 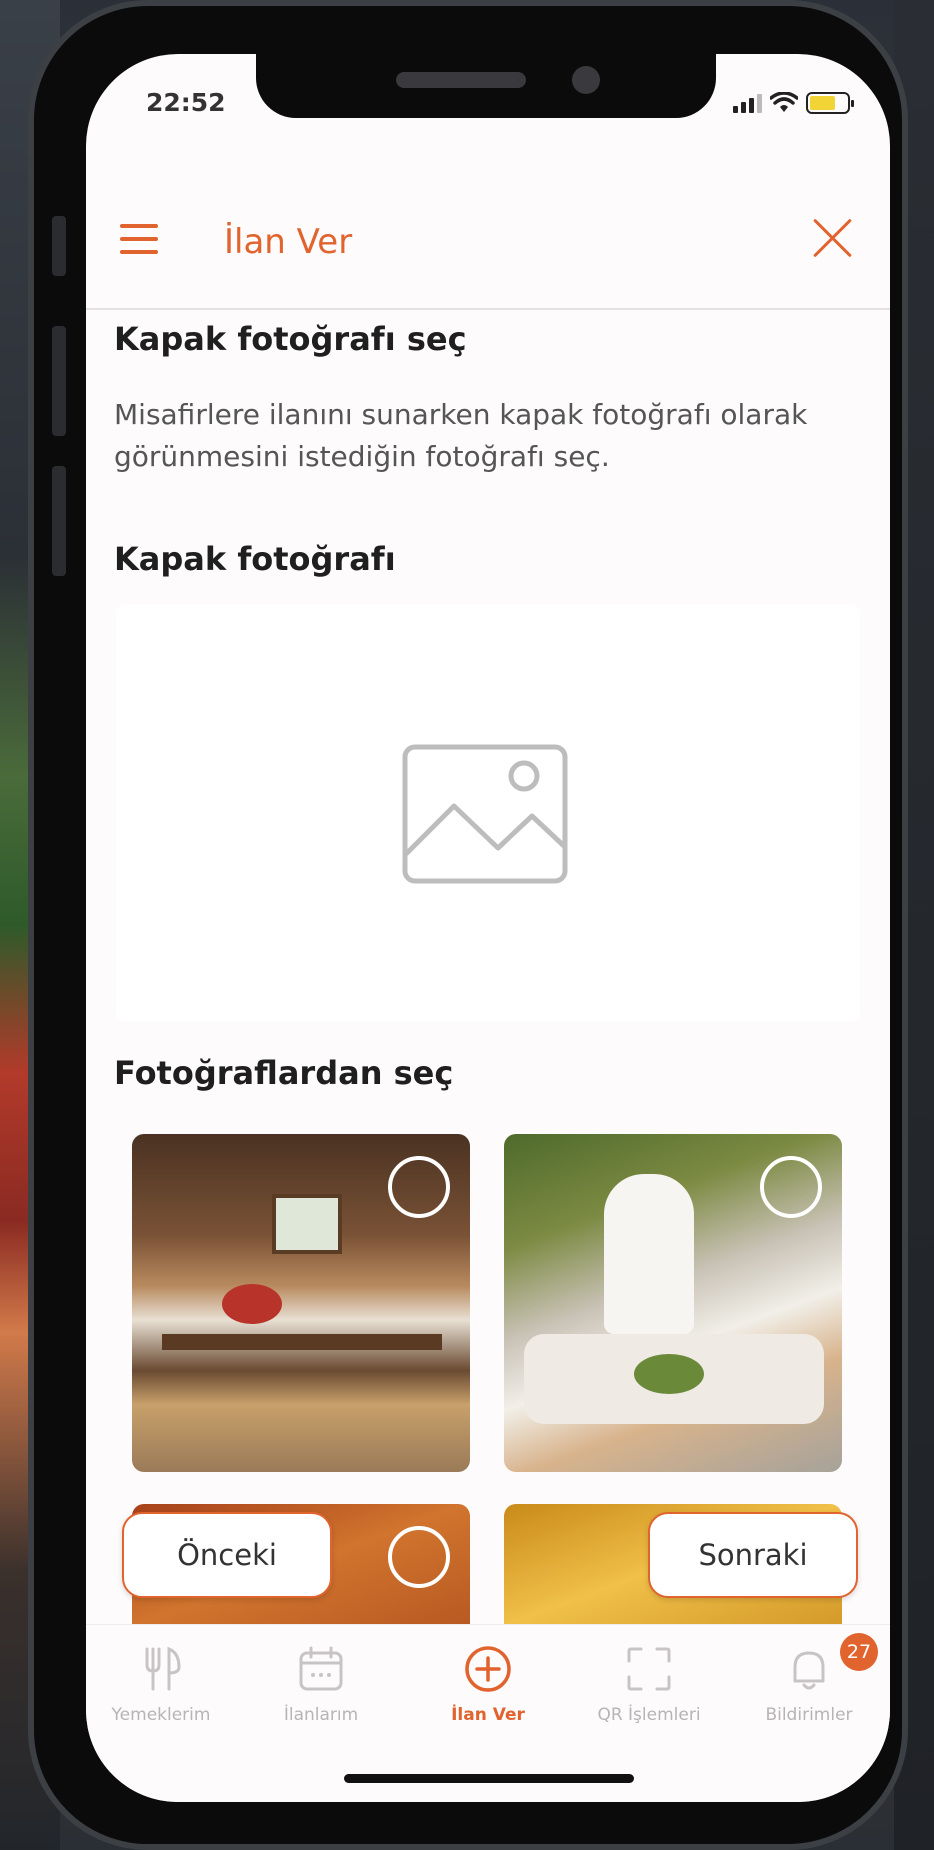 I want to click on phone-volume-down, so click(x=59, y=521).